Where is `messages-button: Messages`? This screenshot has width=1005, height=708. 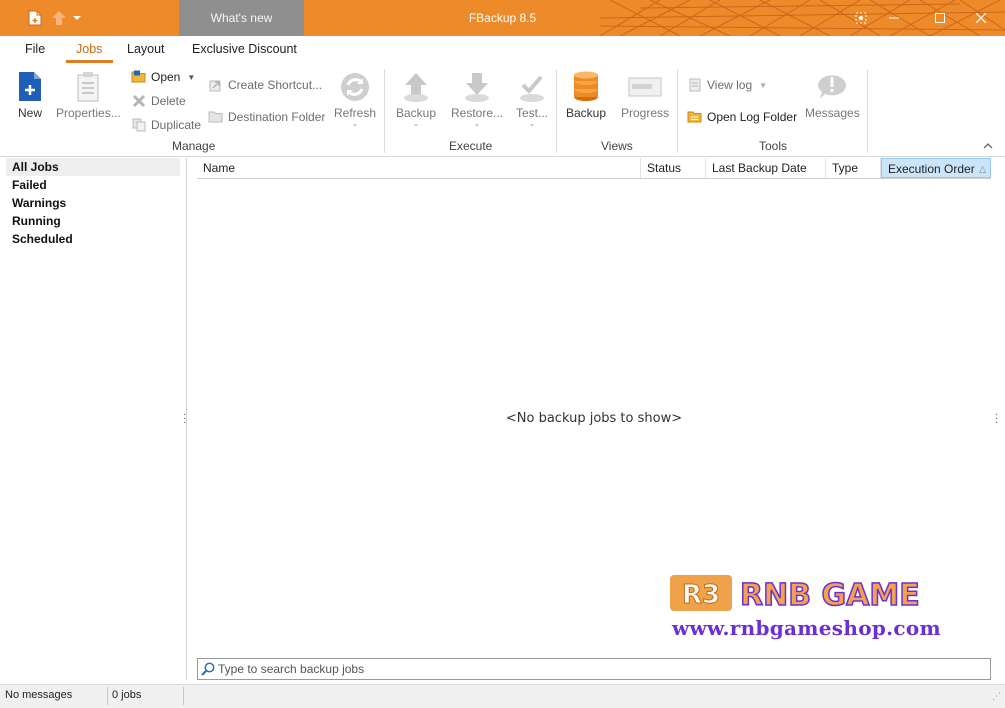
messages-button: Messages is located at coordinates (832, 94).